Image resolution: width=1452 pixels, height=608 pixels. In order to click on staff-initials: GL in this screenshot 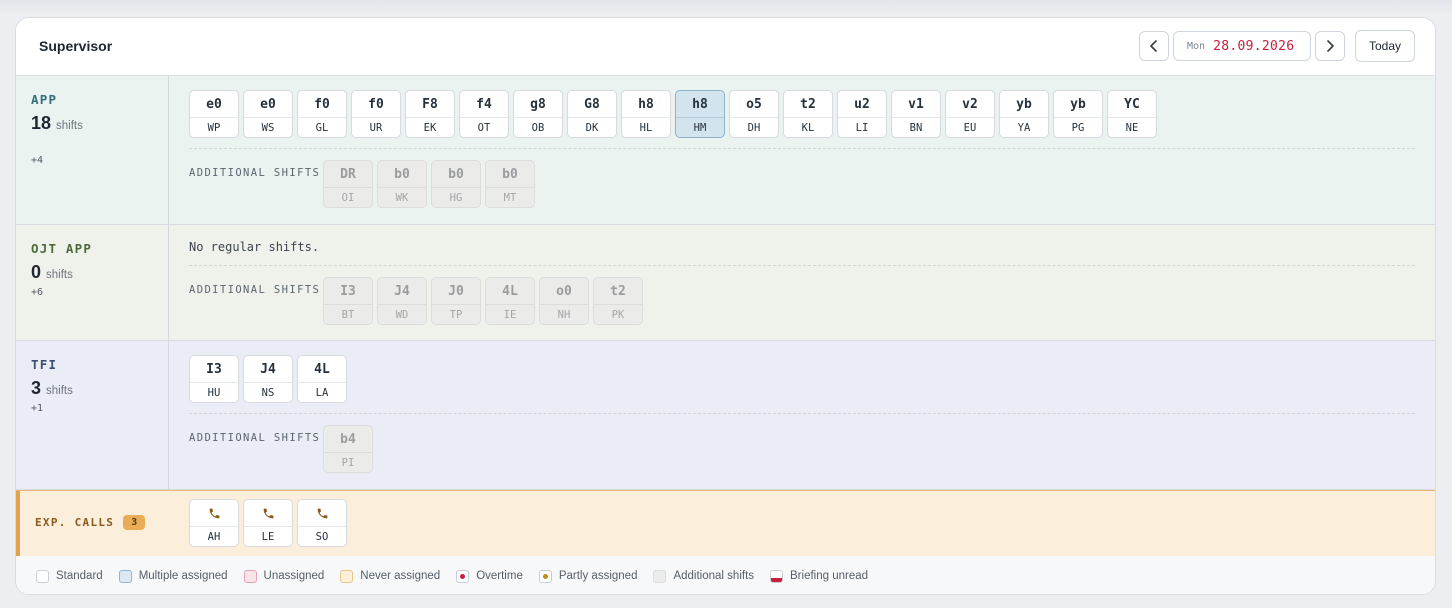, I will do `click(322, 127)`.